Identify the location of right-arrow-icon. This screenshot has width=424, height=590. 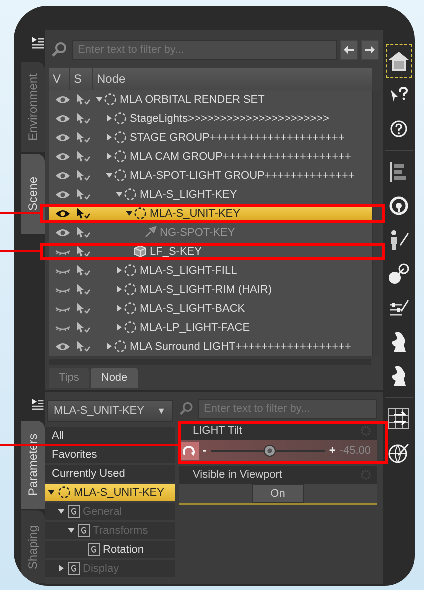
(370, 50).